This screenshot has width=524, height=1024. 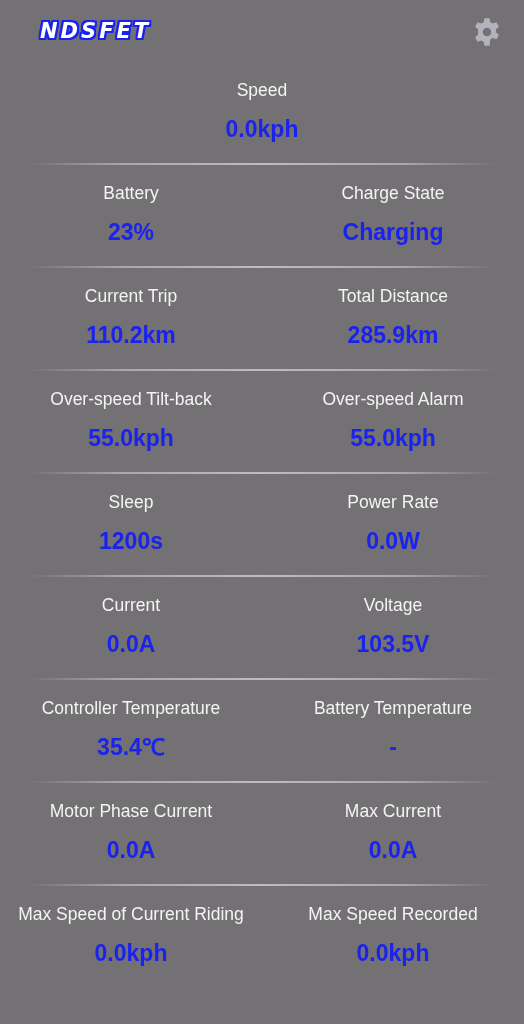 I want to click on metric-label: Max Speed of Current Riding, so click(x=131, y=914).